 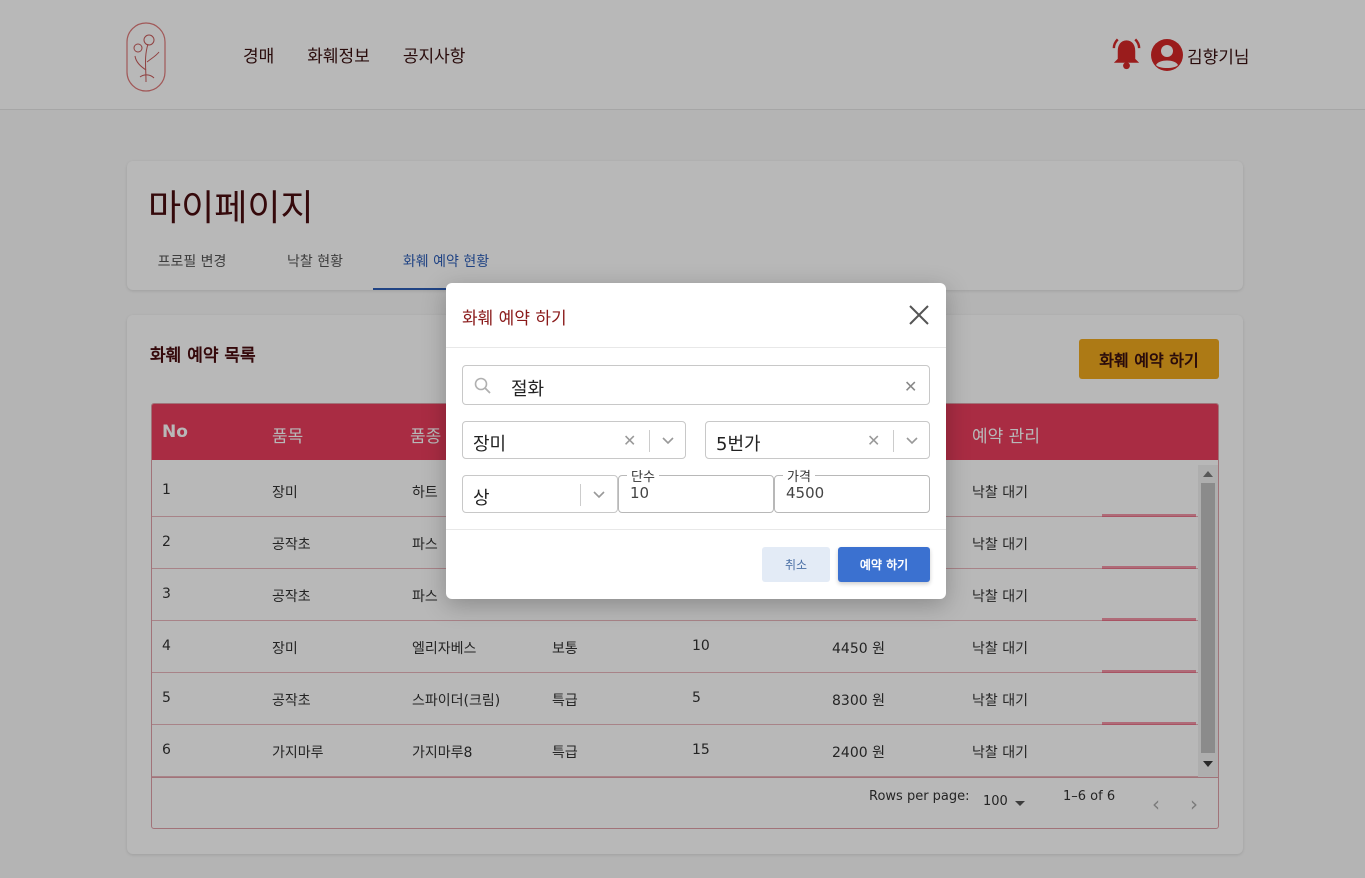 I want to click on modal-divider-top, so click(x=696, y=347).